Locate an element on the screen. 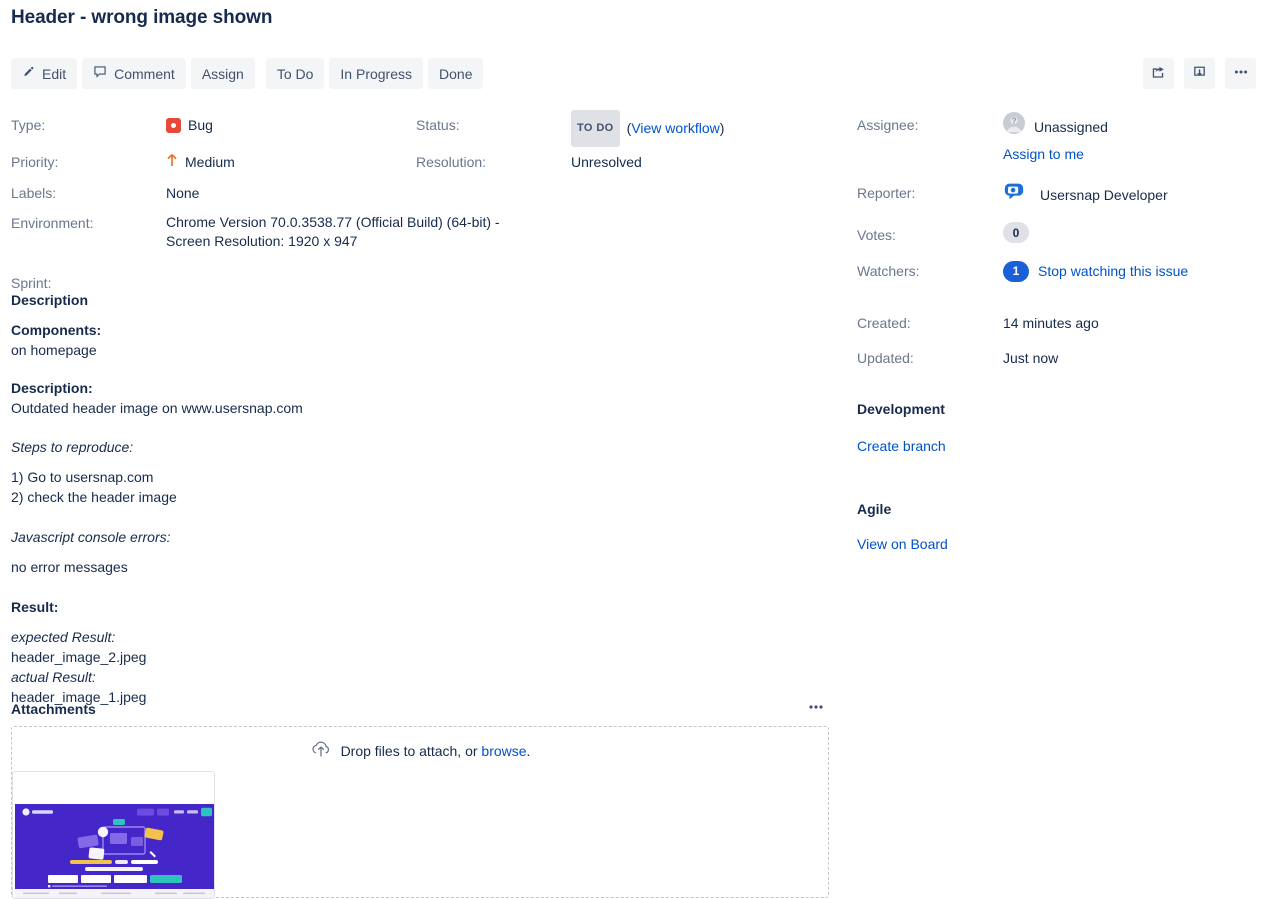 The height and width of the screenshot is (899, 1281). field-row-sprint: Sprint: is located at coordinates (426, 283).